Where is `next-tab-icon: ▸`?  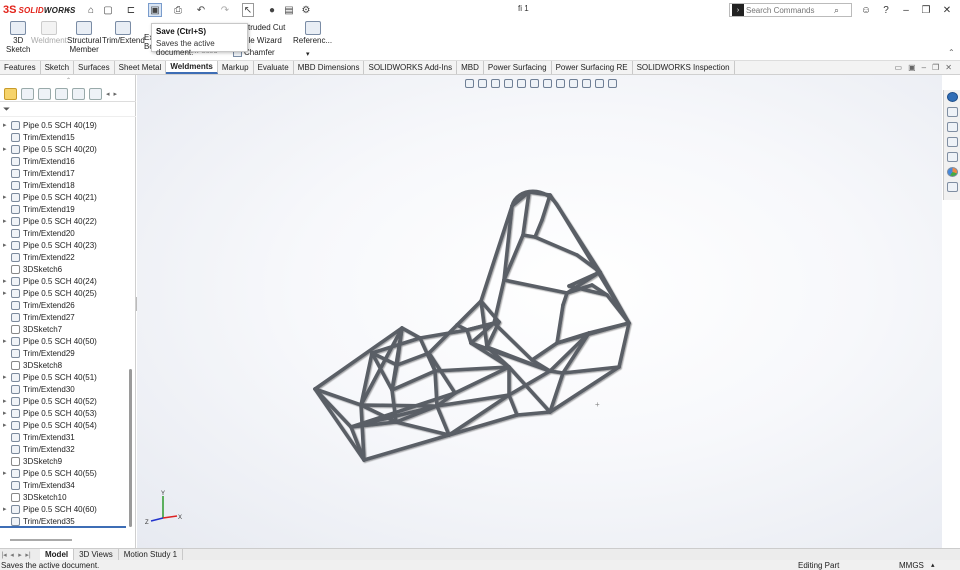
next-tab-icon: ▸ is located at coordinates (20, 555).